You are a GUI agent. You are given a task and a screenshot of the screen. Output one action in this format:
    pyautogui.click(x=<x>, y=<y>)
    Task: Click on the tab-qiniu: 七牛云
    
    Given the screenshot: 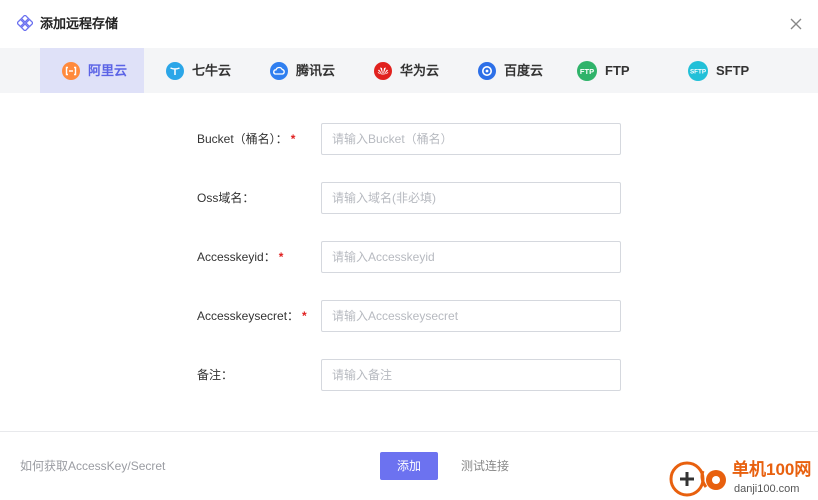 What is the action you would take?
    pyautogui.click(x=196, y=70)
    